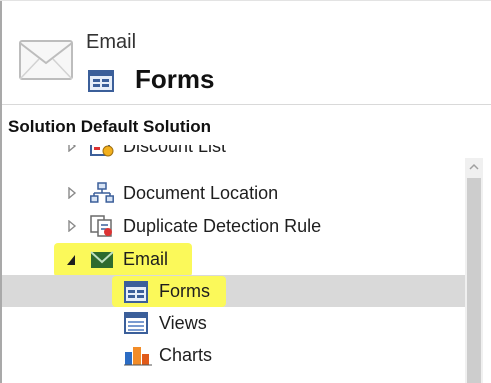 This screenshot has height=383, width=491. What do you see at coordinates (102, 192) in the screenshot?
I see `document-location-icon` at bounding box center [102, 192].